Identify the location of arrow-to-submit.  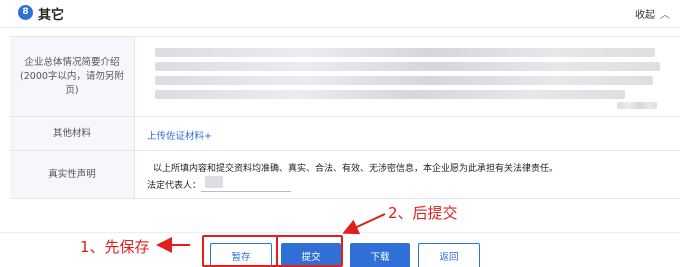
(364, 224).